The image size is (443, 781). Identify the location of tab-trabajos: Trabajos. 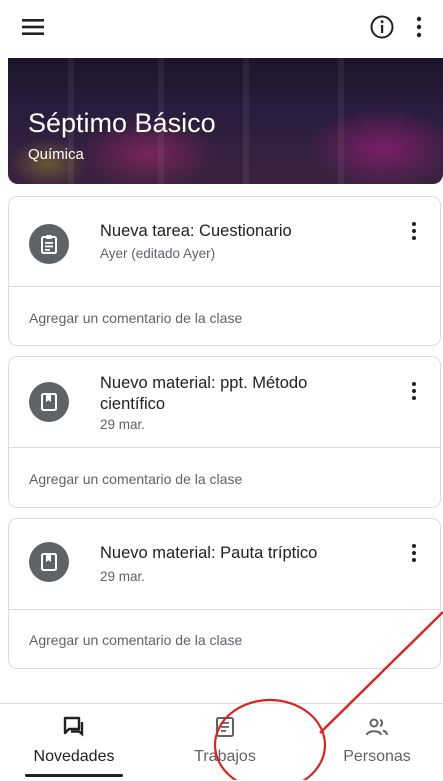
(225, 742).